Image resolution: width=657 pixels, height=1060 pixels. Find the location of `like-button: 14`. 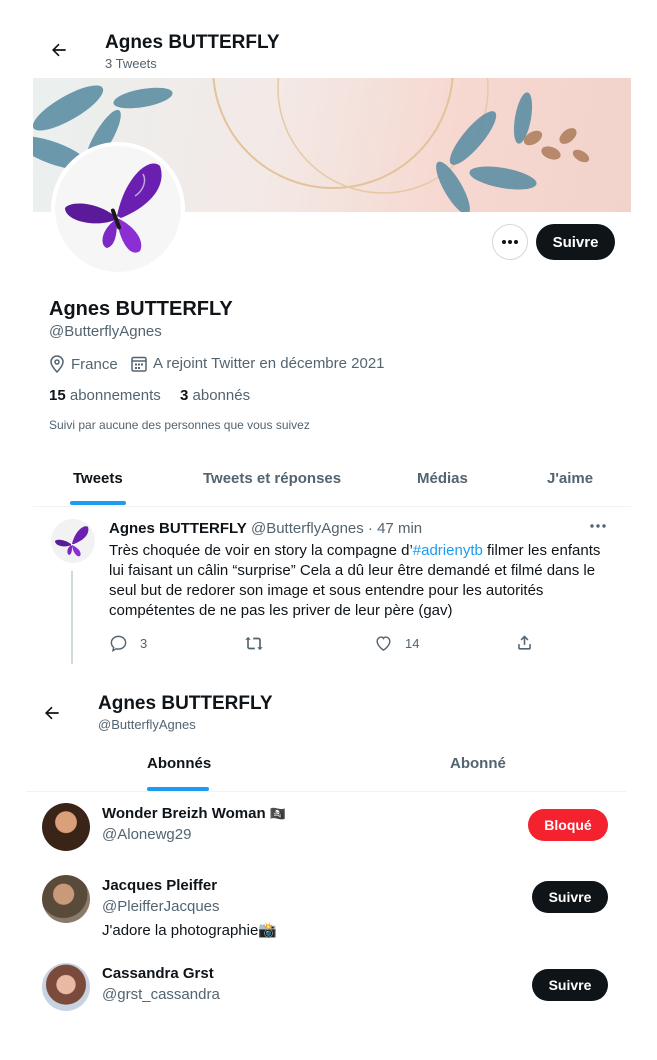

like-button: 14 is located at coordinates (396, 643).